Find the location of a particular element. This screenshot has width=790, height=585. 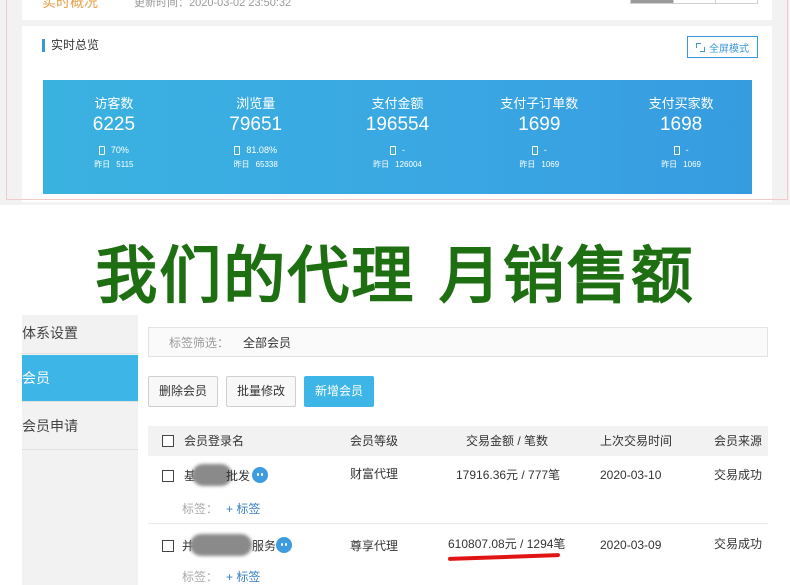

column-header: 会员来源 is located at coordinates (738, 441).